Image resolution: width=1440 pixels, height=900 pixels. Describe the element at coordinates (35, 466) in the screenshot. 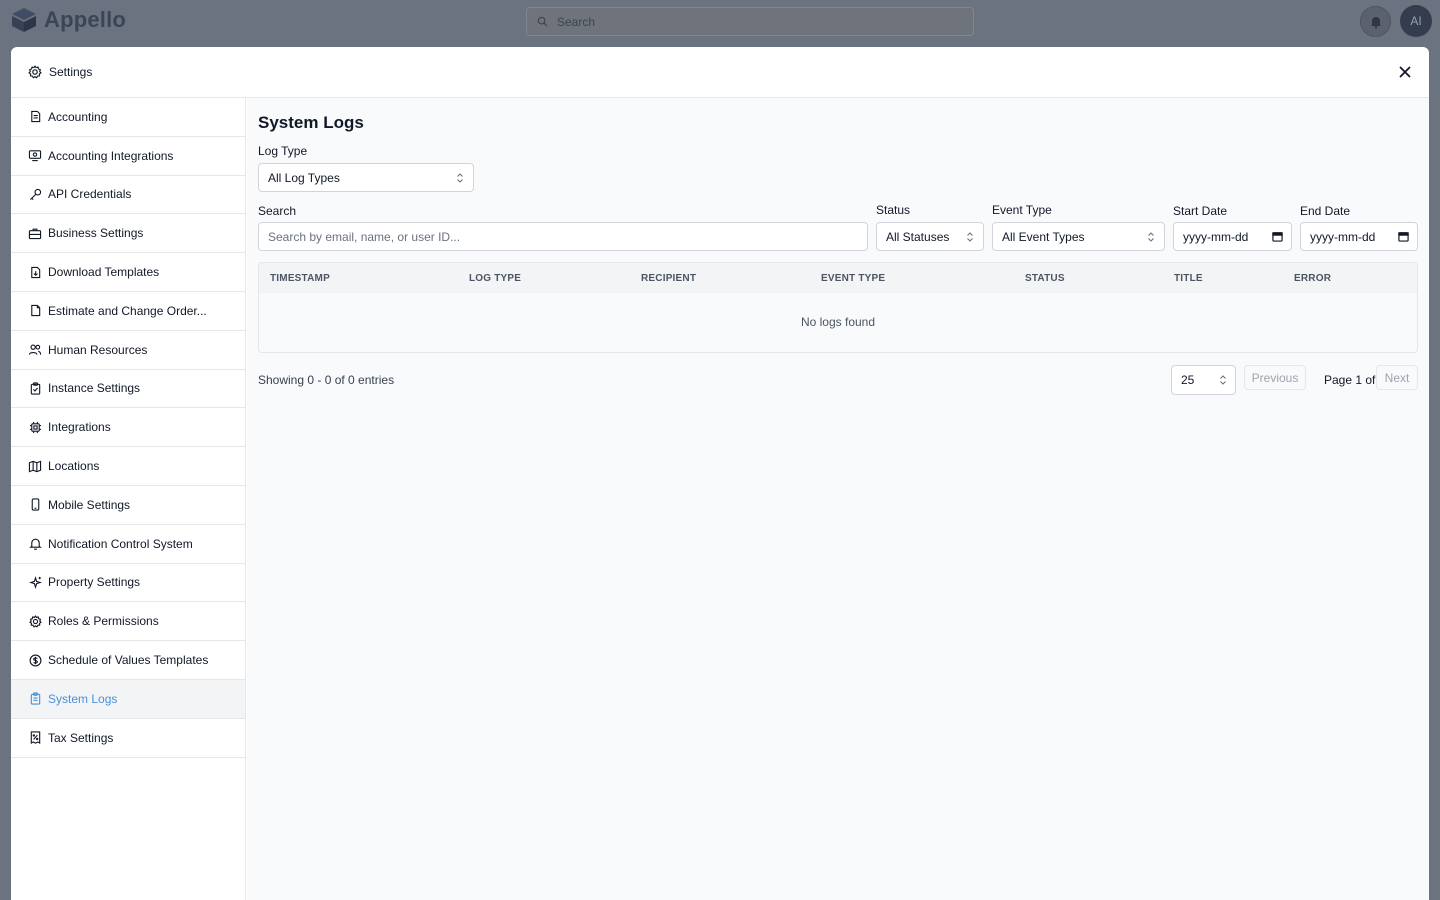

I see `map-icon` at that location.